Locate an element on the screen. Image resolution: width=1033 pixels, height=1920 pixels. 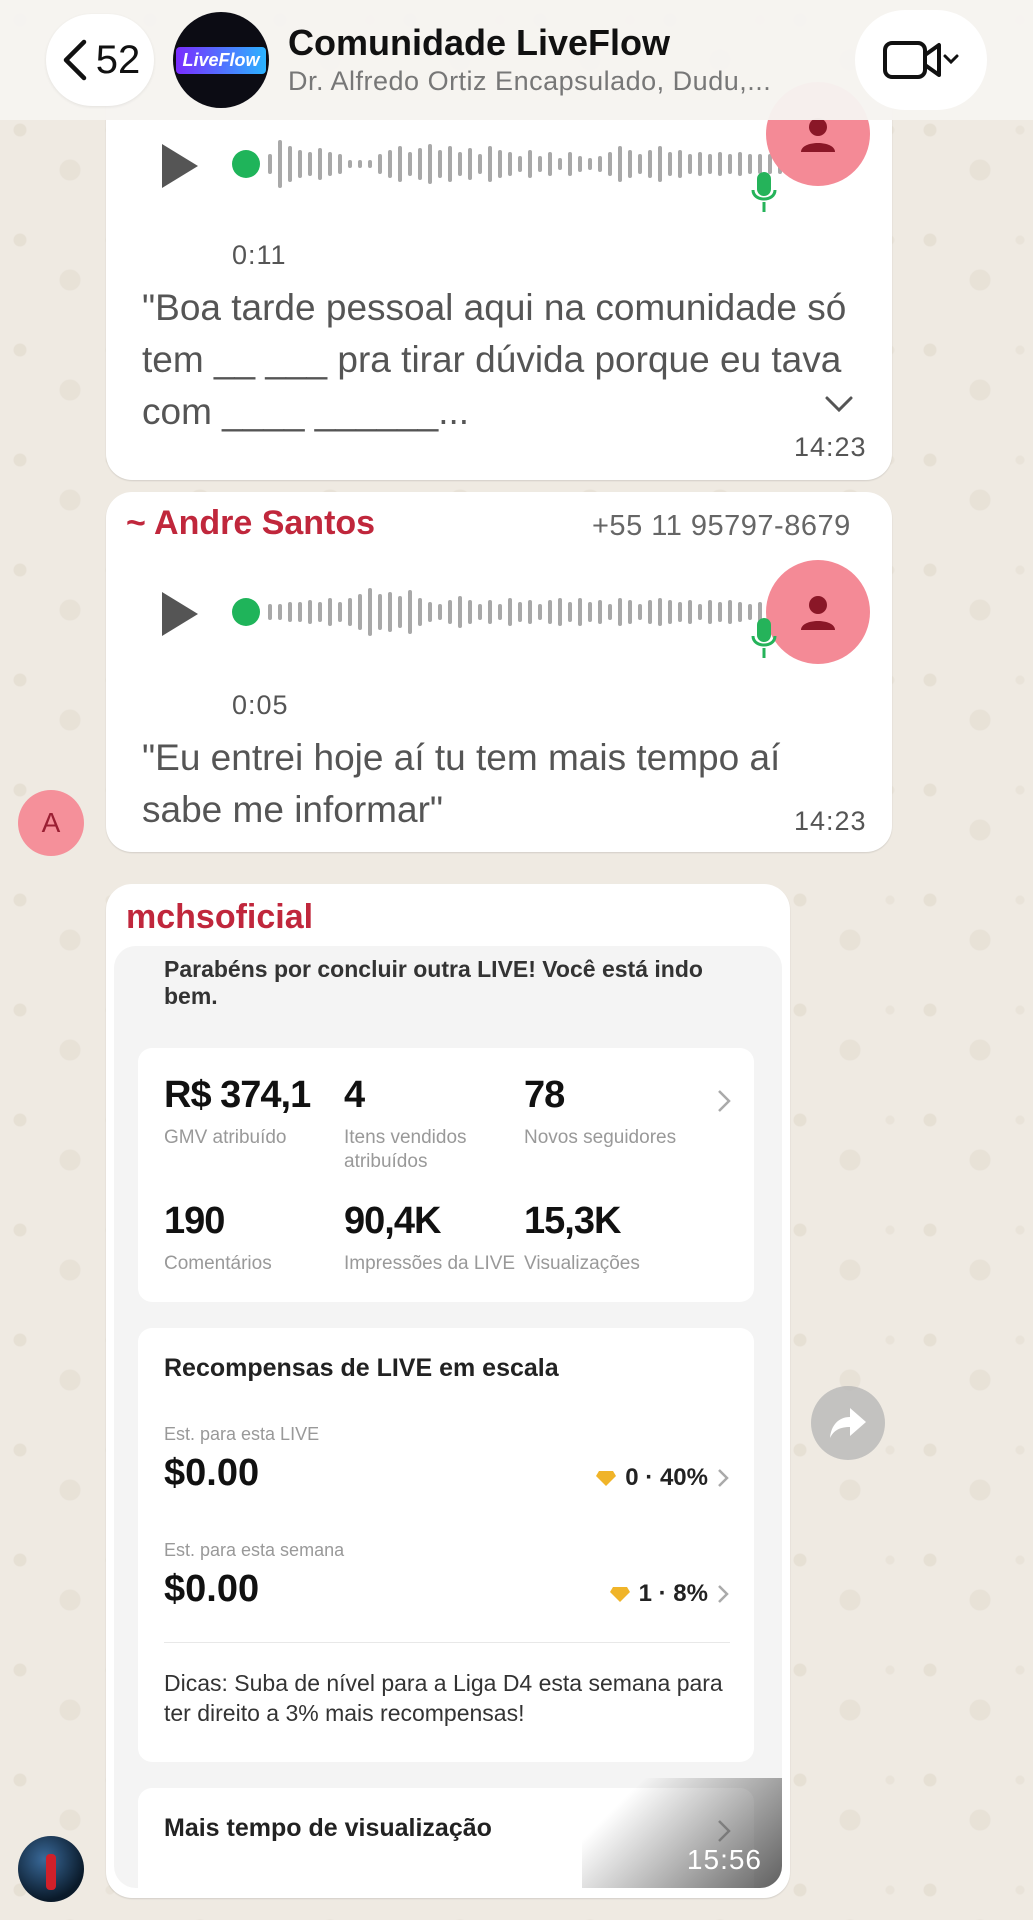
sender-avatar is located at coordinates (818, 612).